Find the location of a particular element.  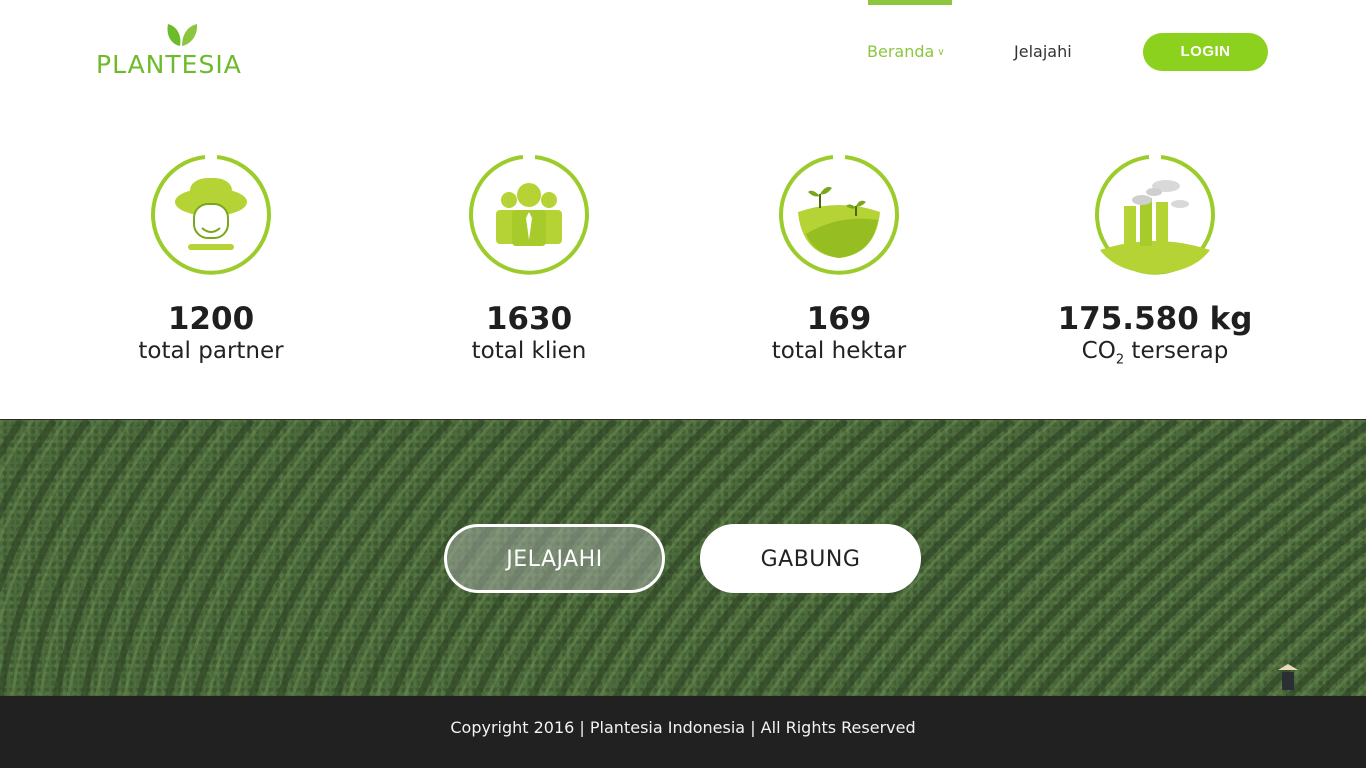

gabung-button: GABUNG is located at coordinates (810, 558).